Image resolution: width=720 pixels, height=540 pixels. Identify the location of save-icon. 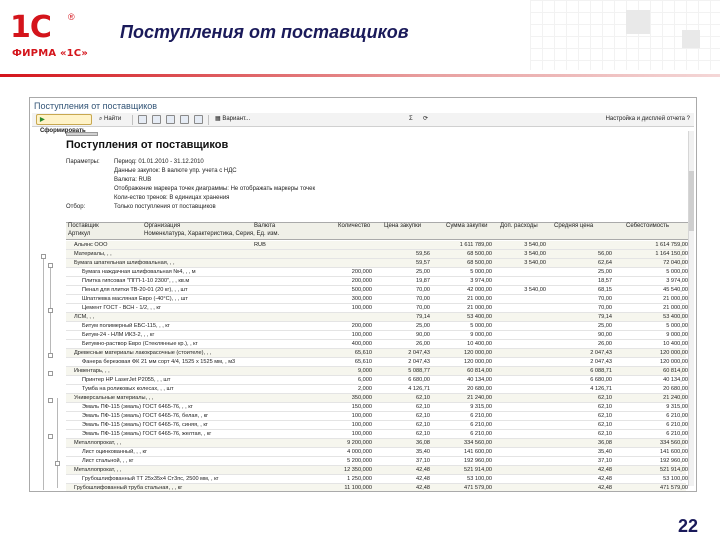
(184, 119).